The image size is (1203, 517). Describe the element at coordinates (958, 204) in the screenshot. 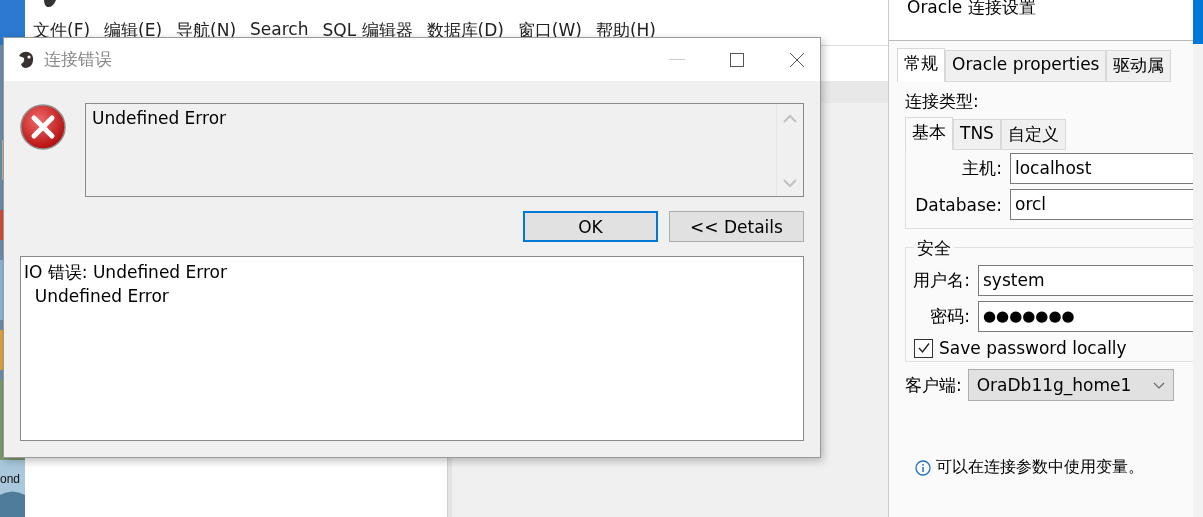

I see `field-label: Database:` at that location.